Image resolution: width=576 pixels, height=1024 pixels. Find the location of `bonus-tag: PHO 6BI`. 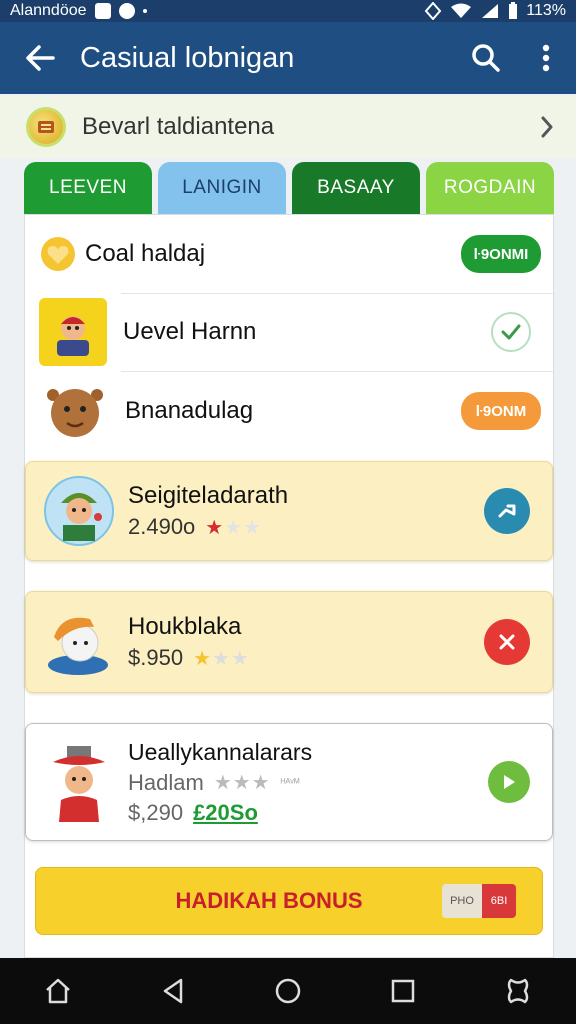

bonus-tag: PHO 6BI is located at coordinates (479, 901).